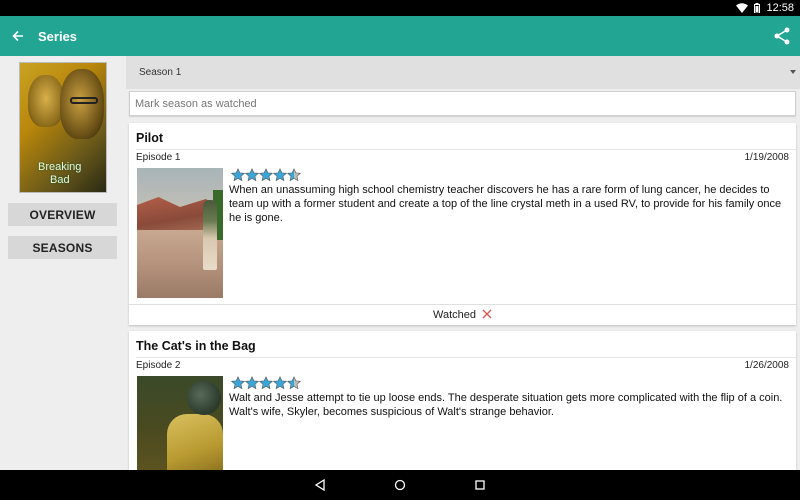 Image resolution: width=800 pixels, height=500 pixels. Describe the element at coordinates (480, 485) in the screenshot. I see `recents-icon` at that location.